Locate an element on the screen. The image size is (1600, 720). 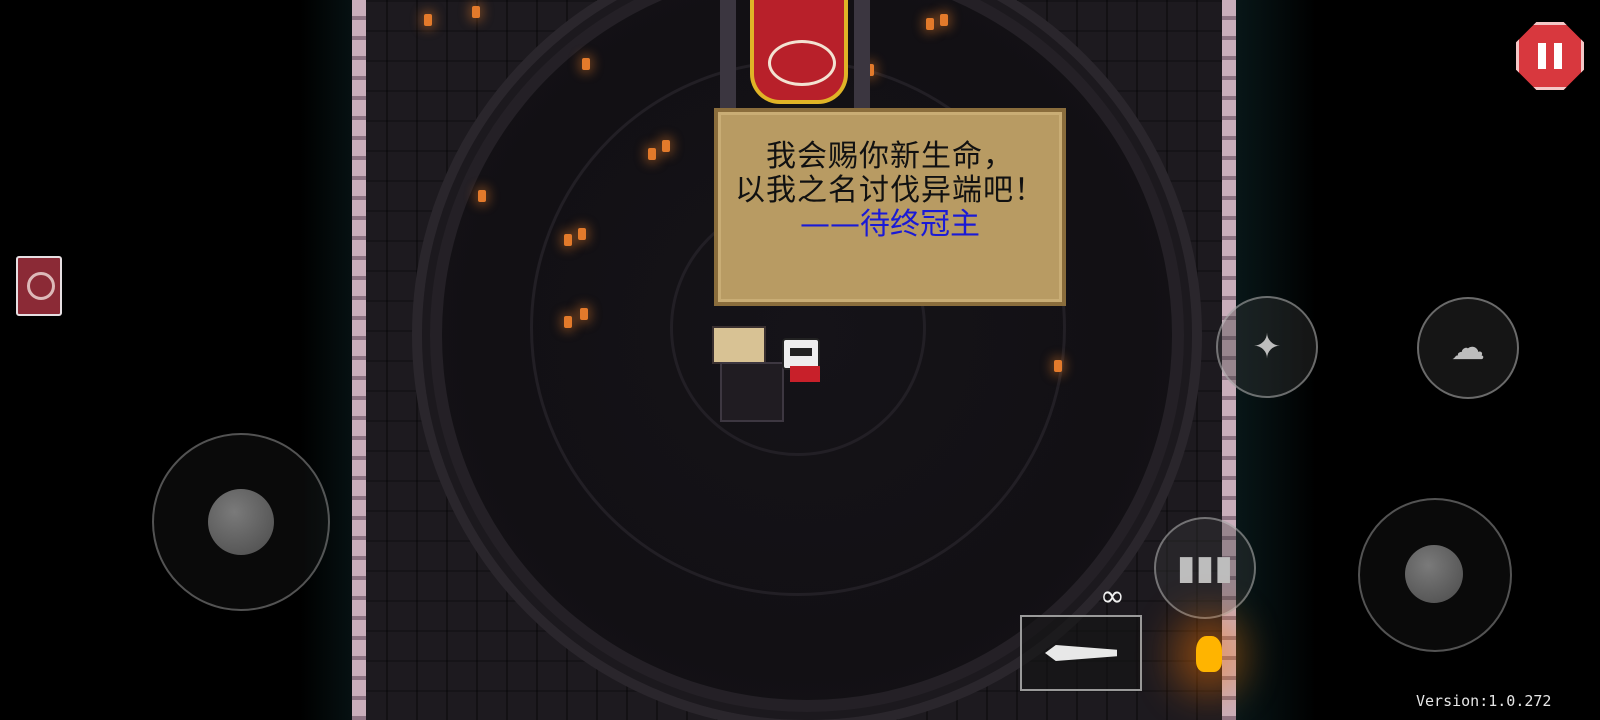
move-joystick-knob is located at coordinates (241, 522).